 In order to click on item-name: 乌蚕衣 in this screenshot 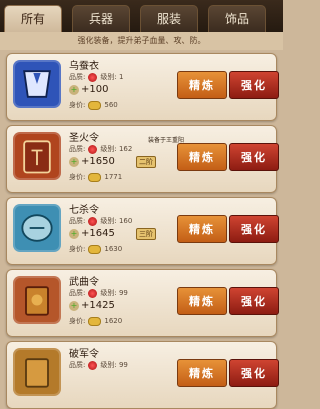, I will do `click(84, 66)`.